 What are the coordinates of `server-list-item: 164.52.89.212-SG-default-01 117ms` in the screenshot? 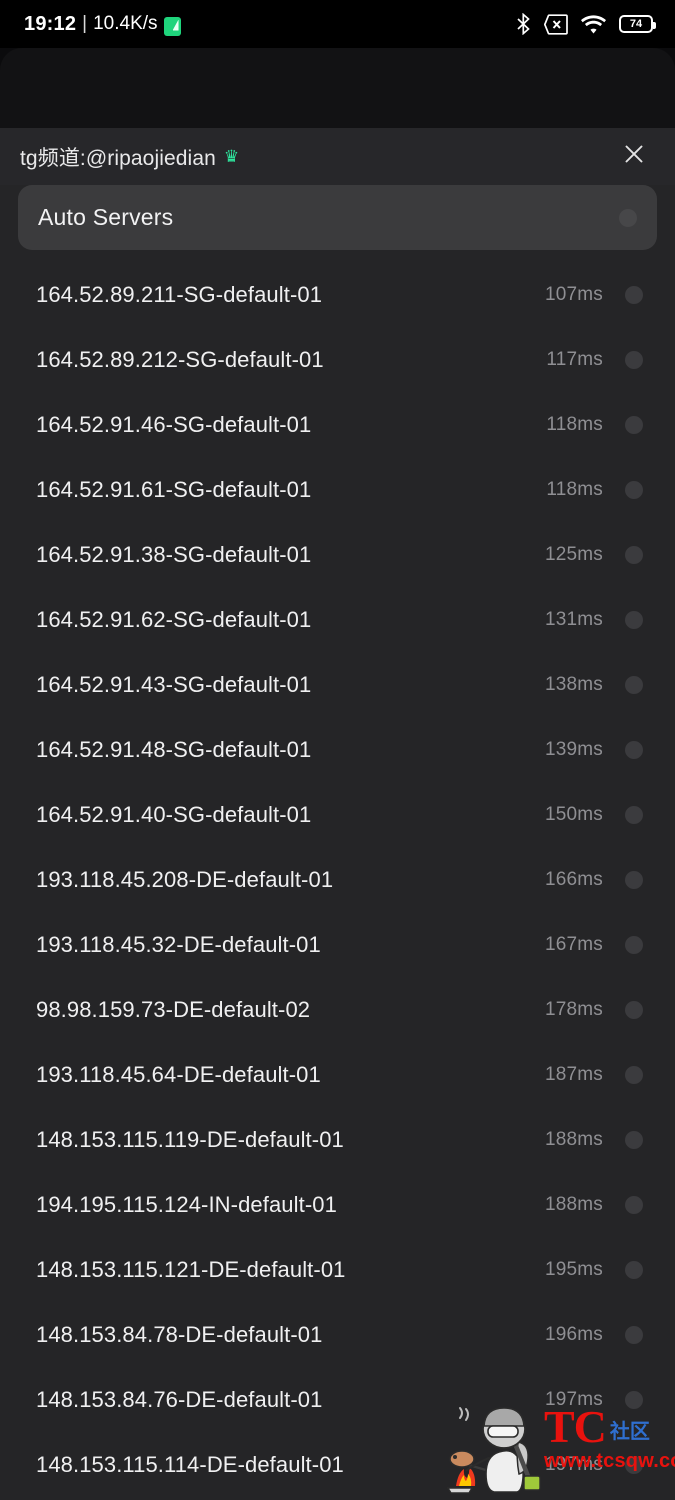 It's located at (337, 359).